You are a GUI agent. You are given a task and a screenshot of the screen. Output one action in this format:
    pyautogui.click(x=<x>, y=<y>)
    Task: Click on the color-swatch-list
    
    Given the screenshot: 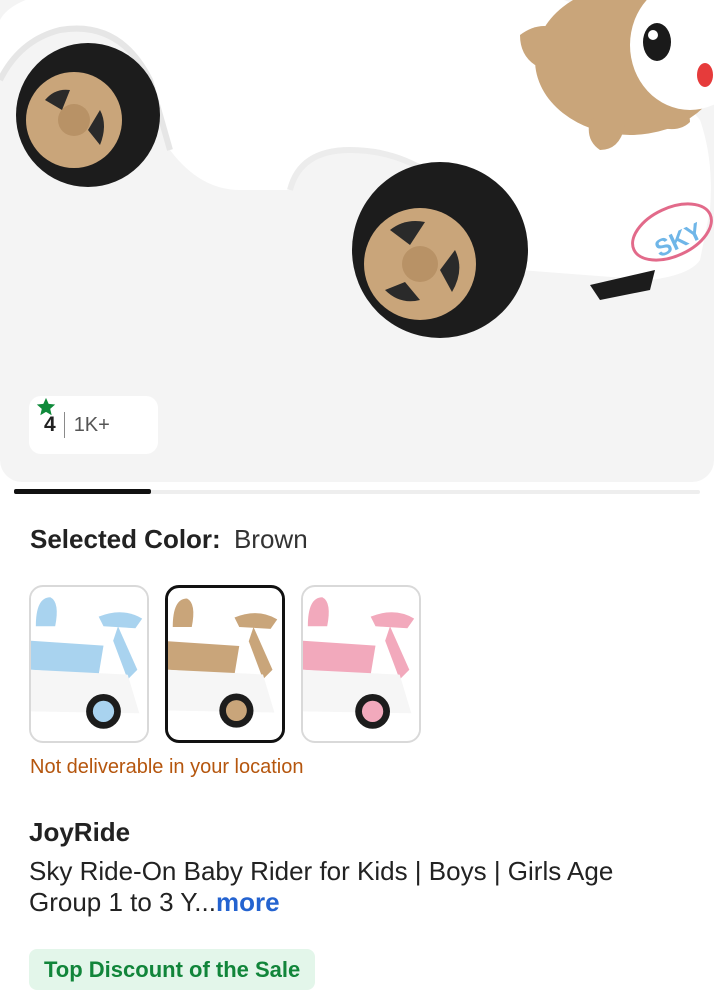 What is the action you would take?
    pyautogui.click(x=225, y=664)
    